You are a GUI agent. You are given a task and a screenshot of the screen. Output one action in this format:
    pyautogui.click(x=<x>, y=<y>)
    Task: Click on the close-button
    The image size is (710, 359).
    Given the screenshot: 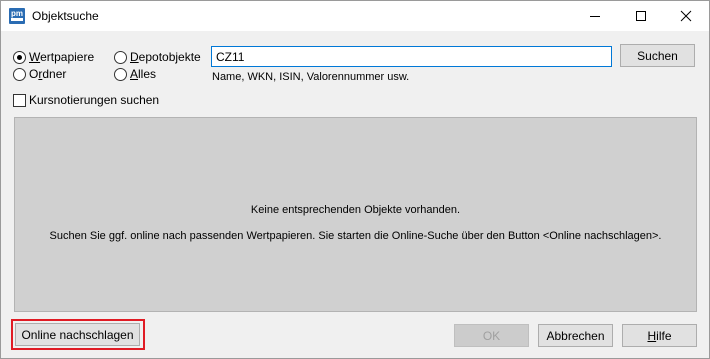 What is the action you would take?
    pyautogui.click(x=686, y=16)
    